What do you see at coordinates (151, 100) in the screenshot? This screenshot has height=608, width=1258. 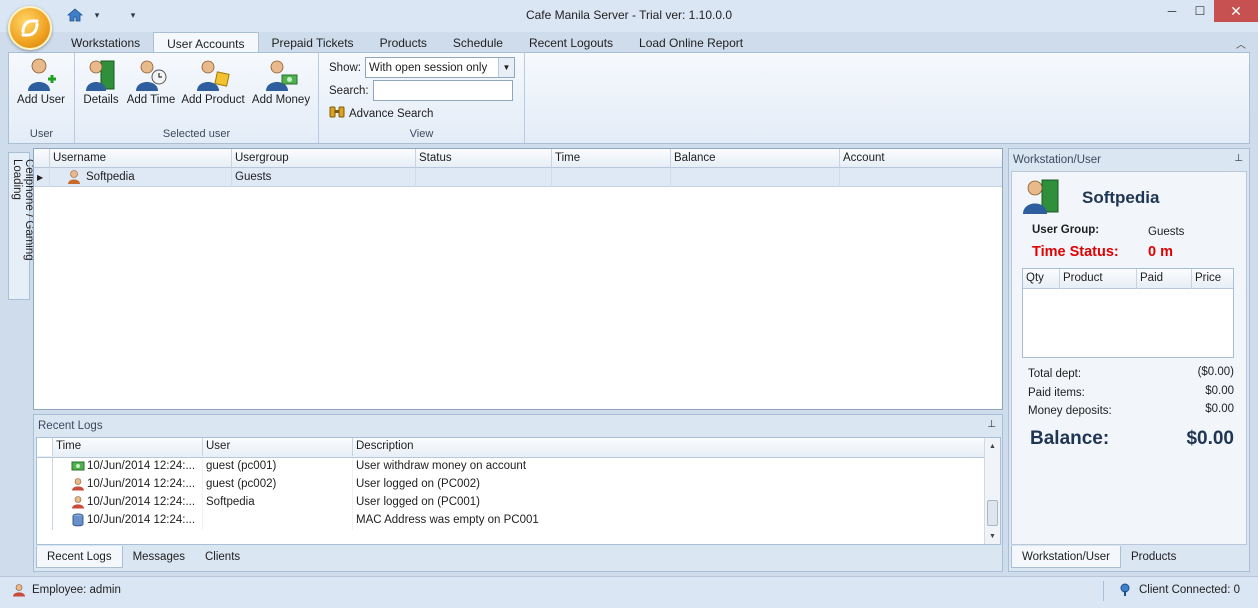 I see `add-time-label: Add Time` at bounding box center [151, 100].